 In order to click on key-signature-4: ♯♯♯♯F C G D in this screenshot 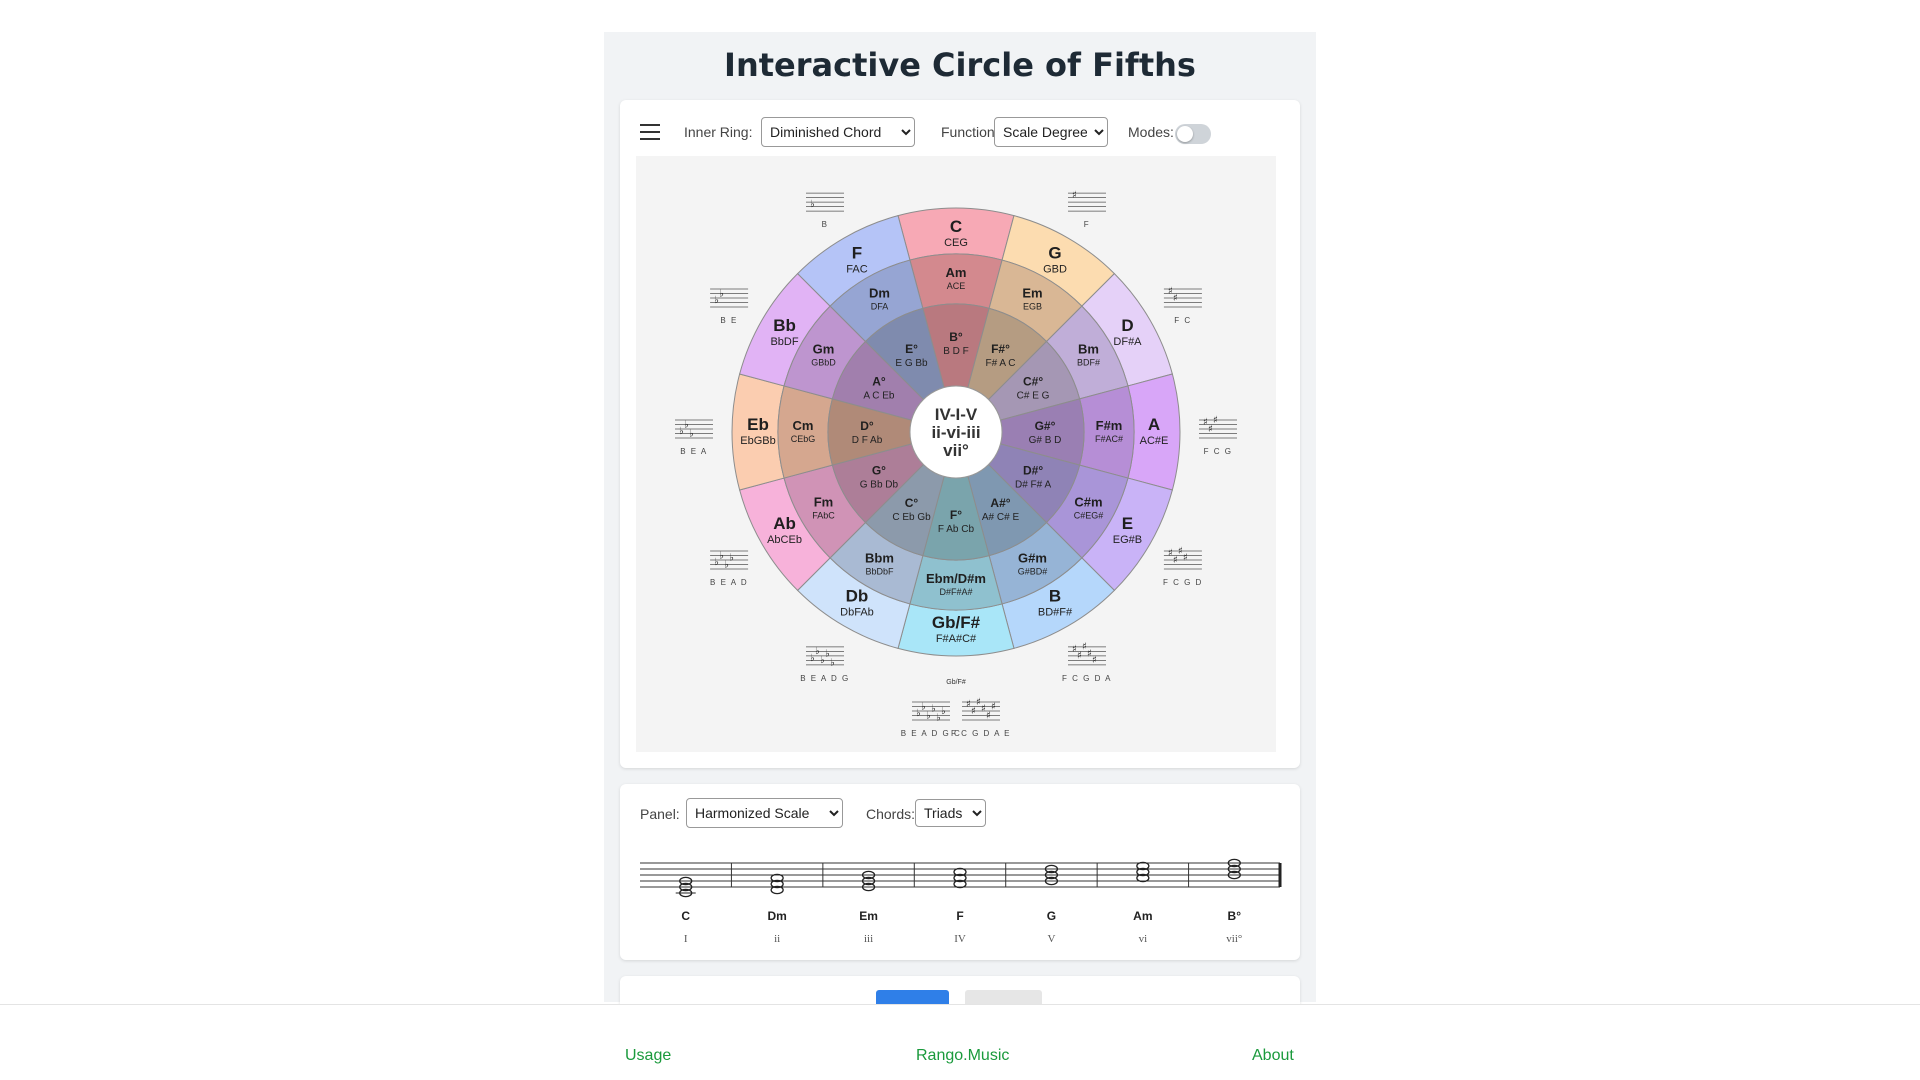, I will do `click(1183, 566)`.